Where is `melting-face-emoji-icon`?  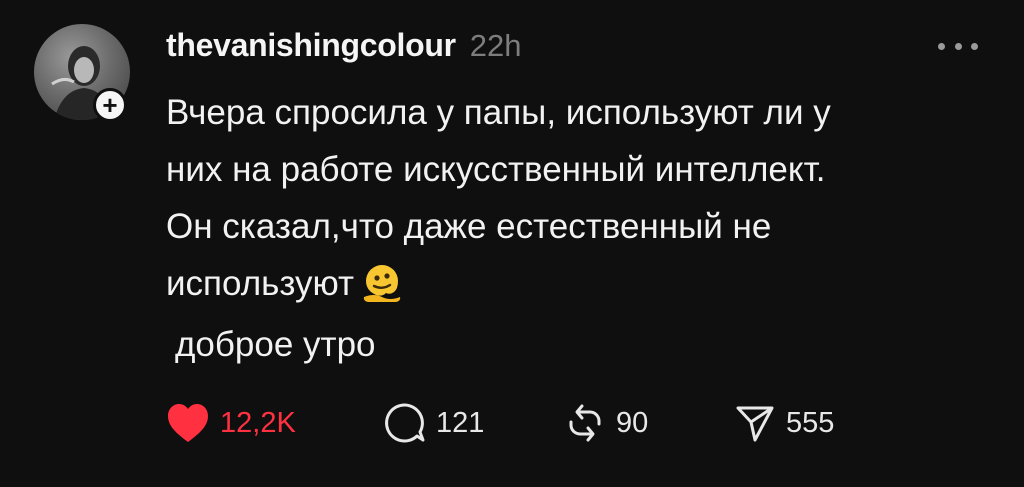
melting-face-emoji-icon is located at coordinates (382, 289).